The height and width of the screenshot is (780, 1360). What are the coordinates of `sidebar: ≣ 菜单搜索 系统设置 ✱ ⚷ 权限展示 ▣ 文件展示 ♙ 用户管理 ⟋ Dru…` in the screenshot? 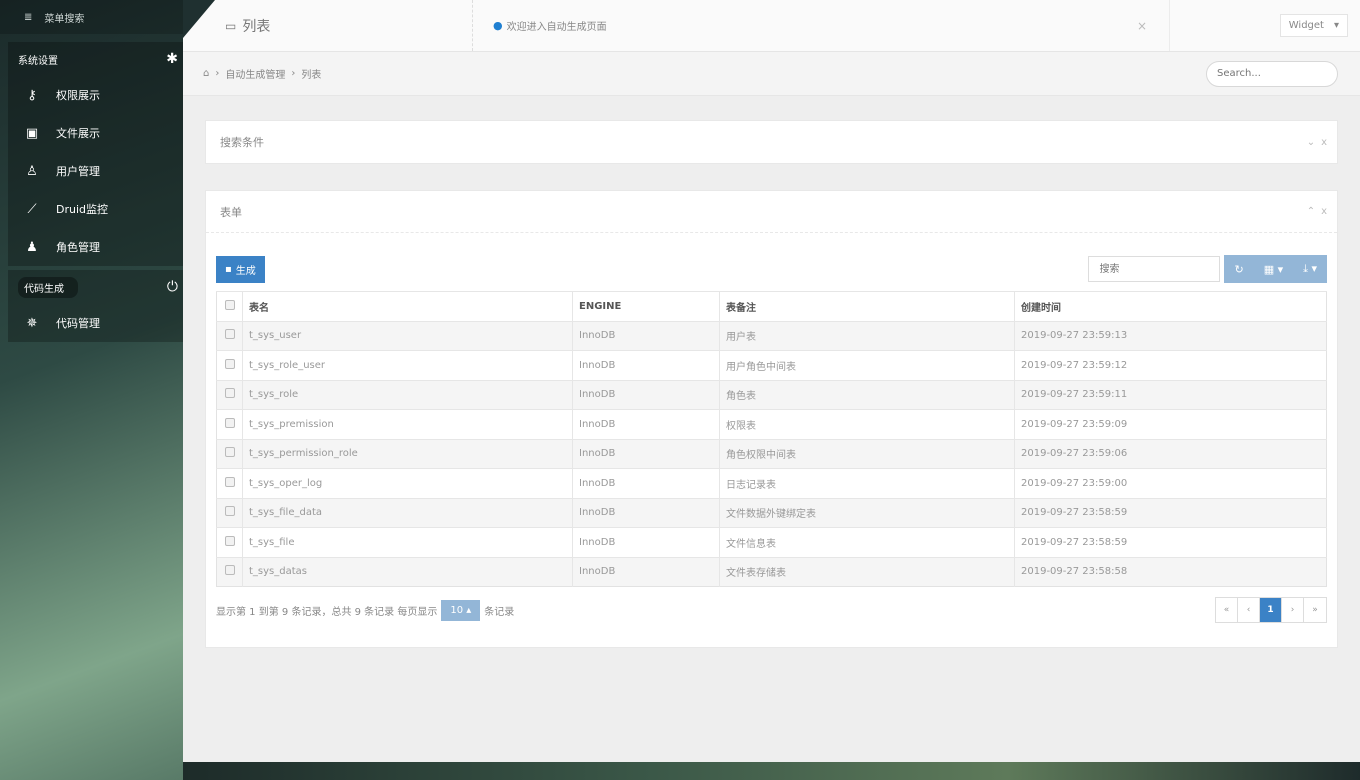 It's located at (92, 390).